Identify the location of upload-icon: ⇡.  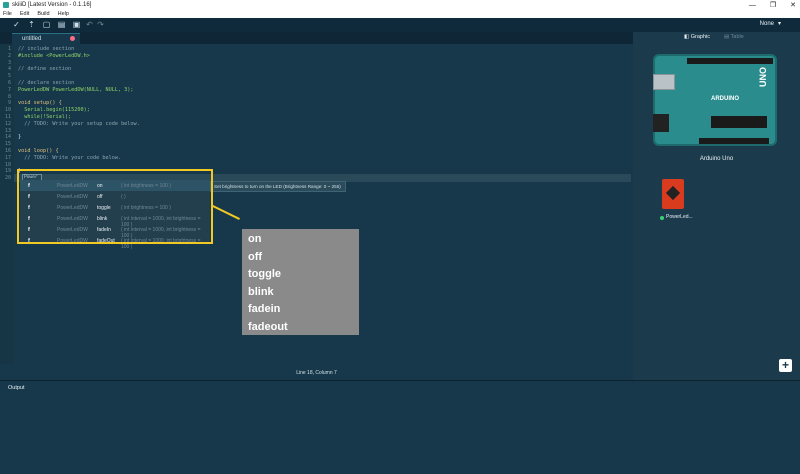
(31, 24).